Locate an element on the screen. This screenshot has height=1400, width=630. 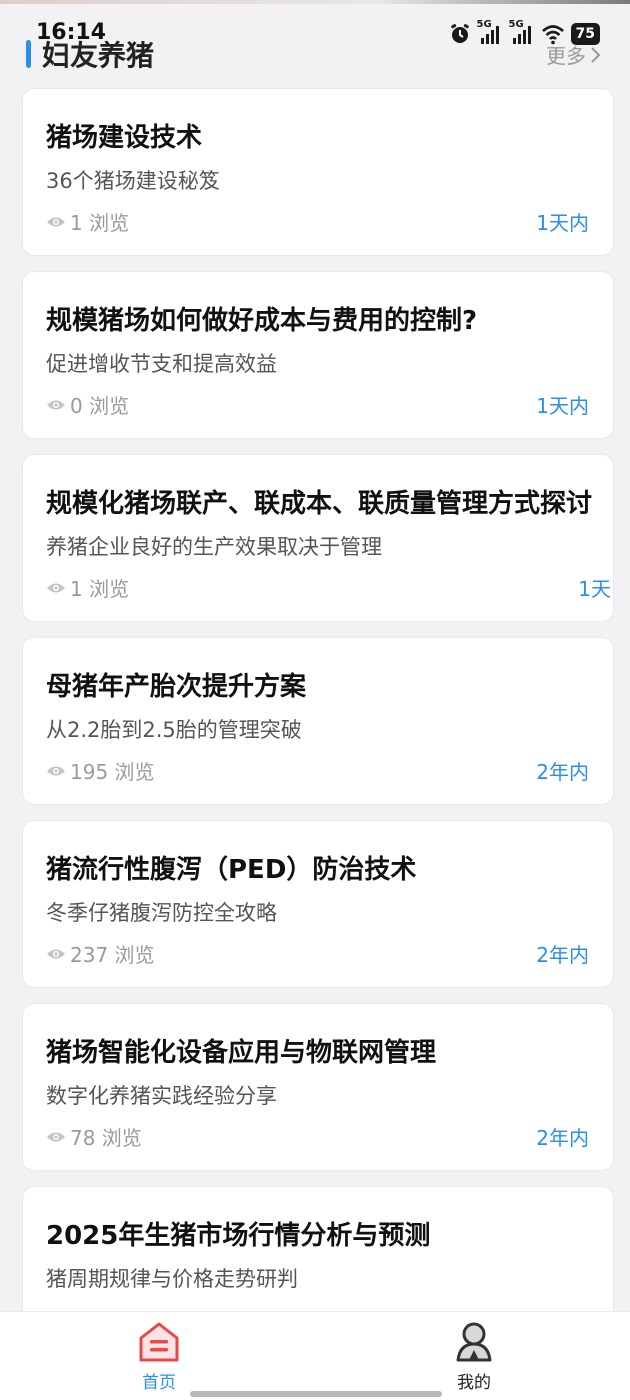
article-views: 0 浏览 is located at coordinates (87, 404).